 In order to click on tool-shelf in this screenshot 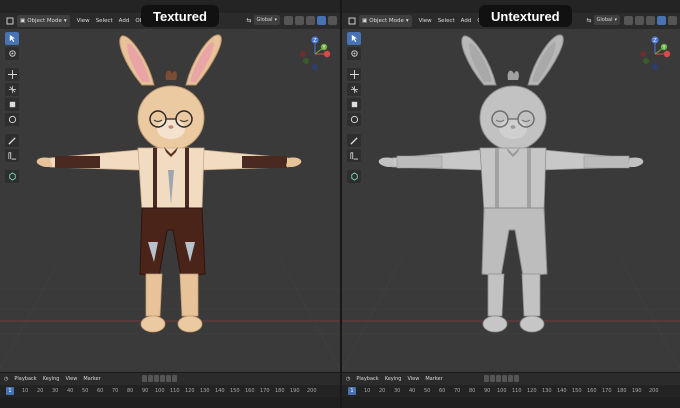, I will do `click(354, 107)`.